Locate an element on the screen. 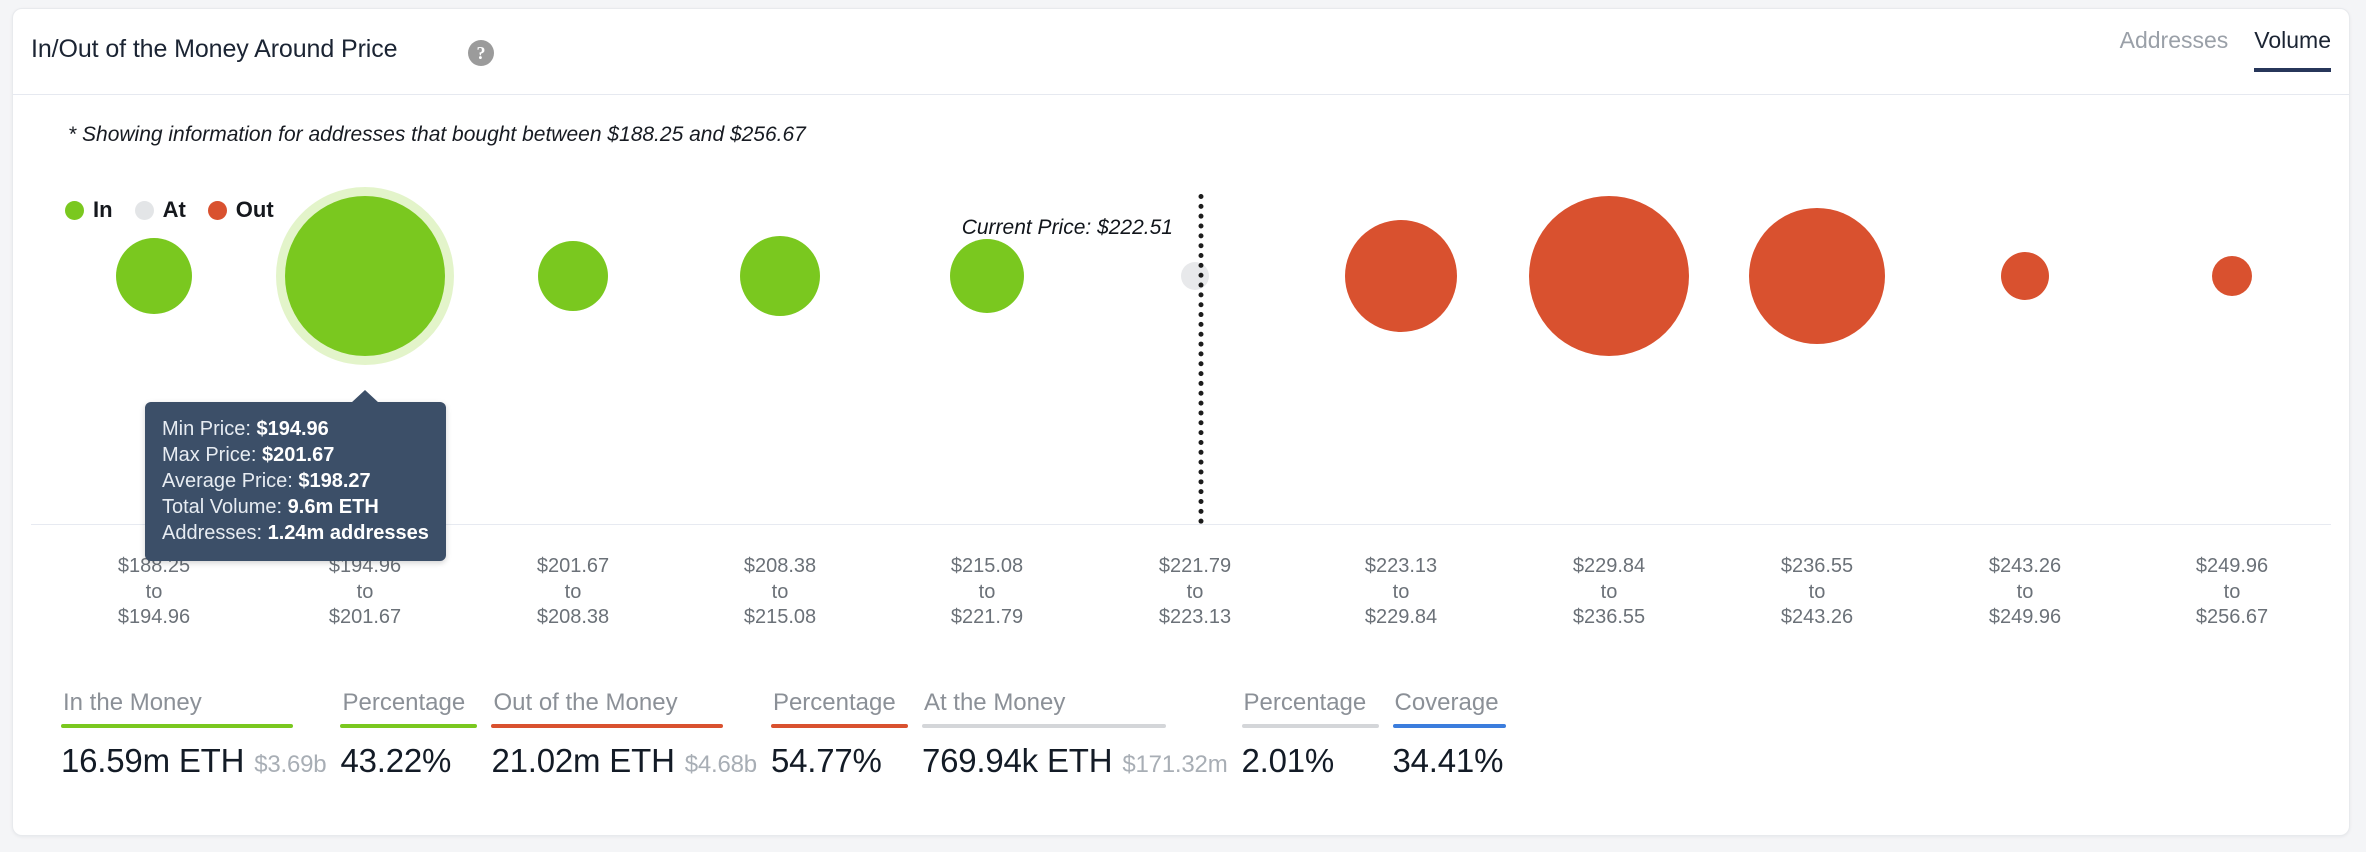  stat-label: Coverage is located at coordinates (1446, 702).